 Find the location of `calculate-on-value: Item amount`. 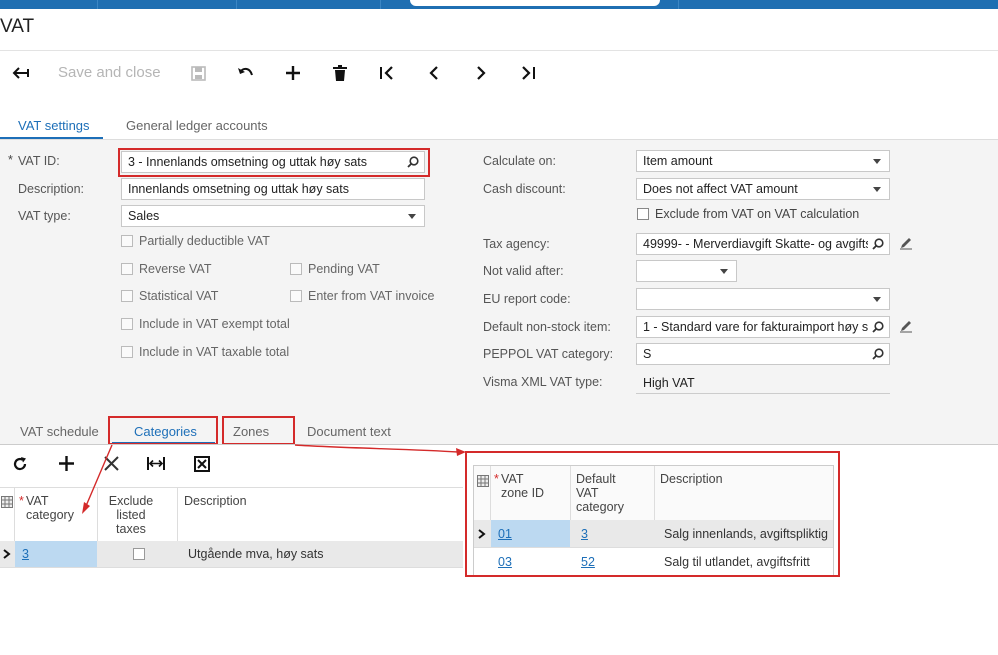

calculate-on-value: Item amount is located at coordinates (678, 161).